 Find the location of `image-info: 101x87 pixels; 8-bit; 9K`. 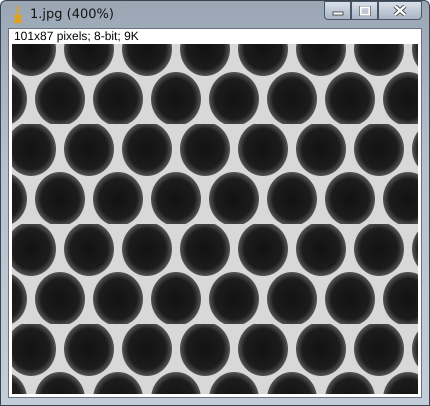

image-info: 101x87 pixels; 8-bit; 9K is located at coordinates (77, 36).